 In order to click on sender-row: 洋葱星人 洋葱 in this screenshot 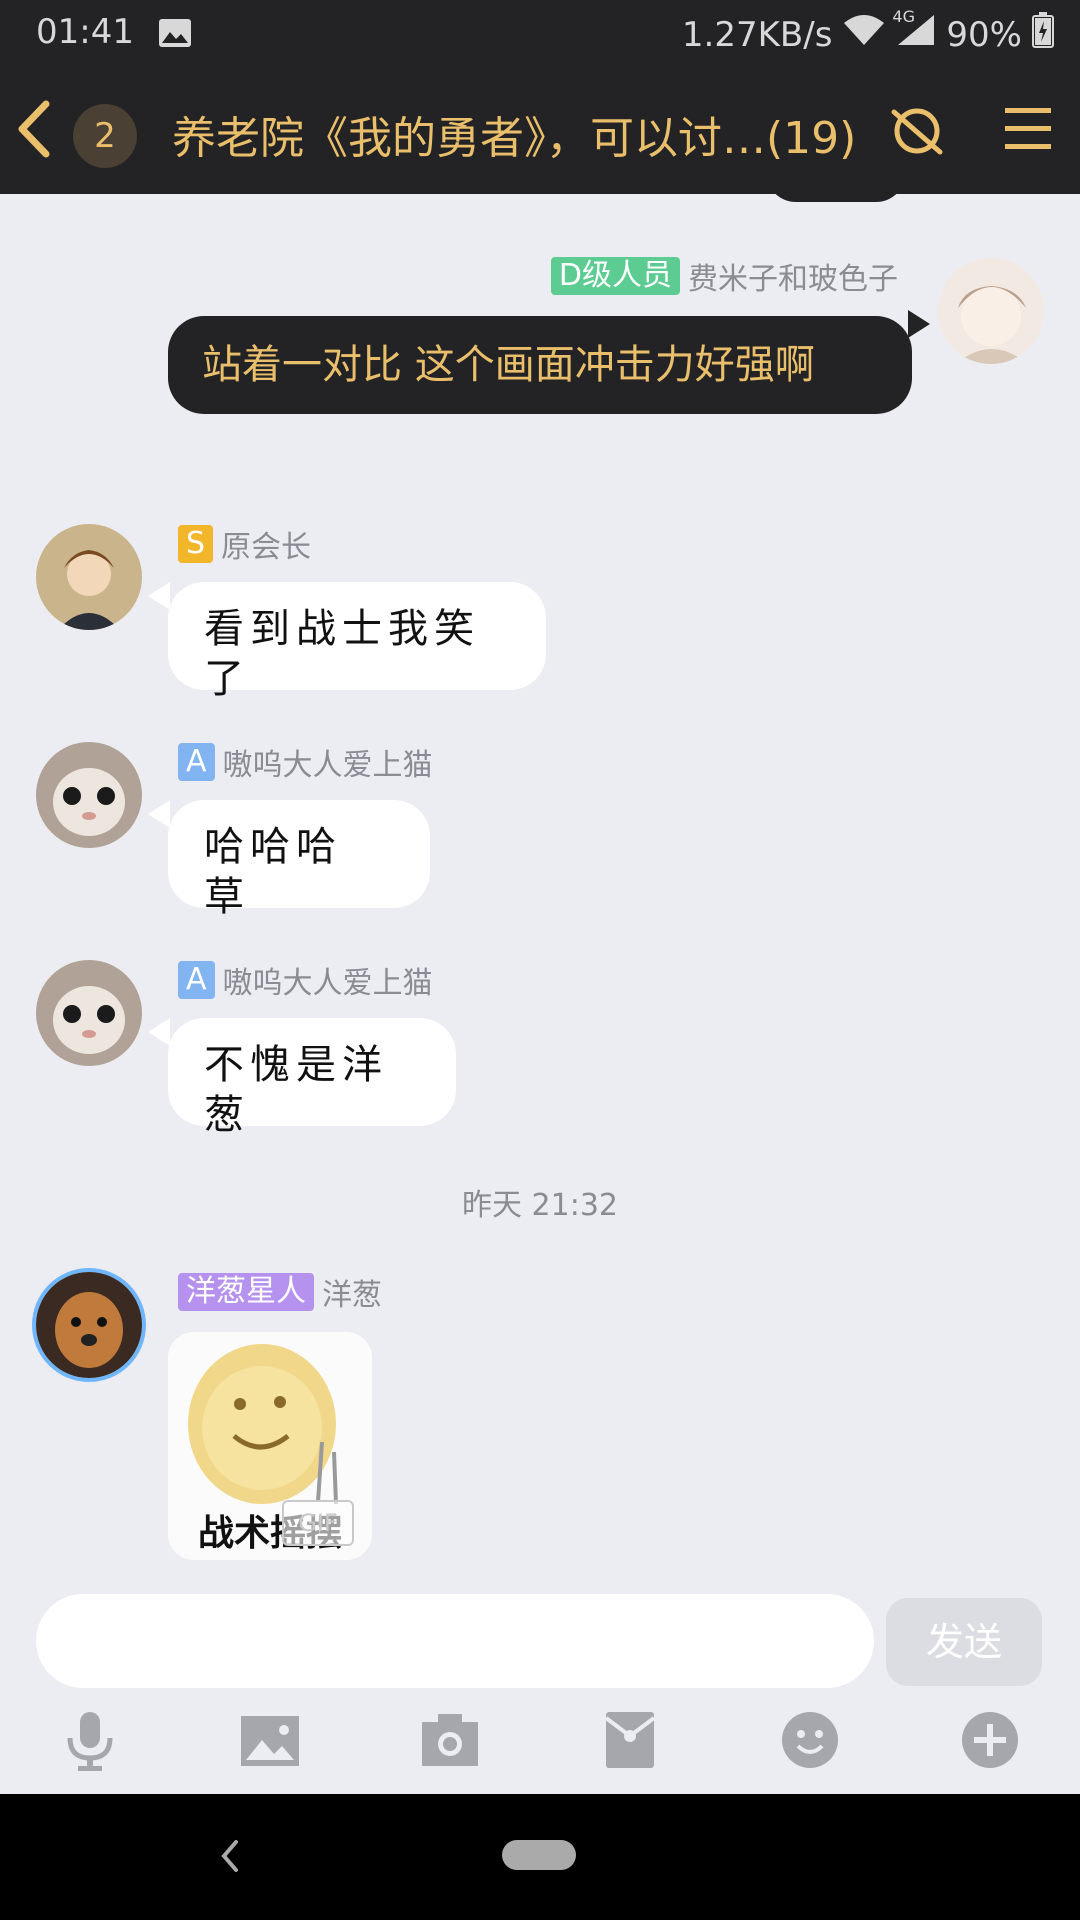, I will do `click(280, 1292)`.